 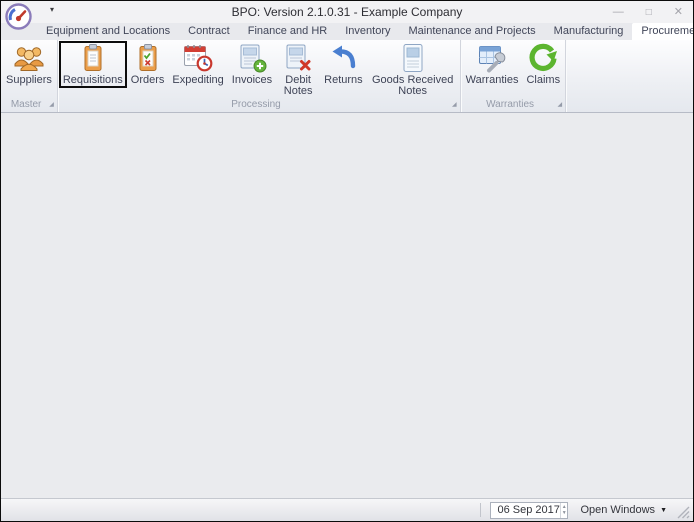 I want to click on date-field: 06 Sep 2017 ▲ ▼, so click(x=529, y=510).